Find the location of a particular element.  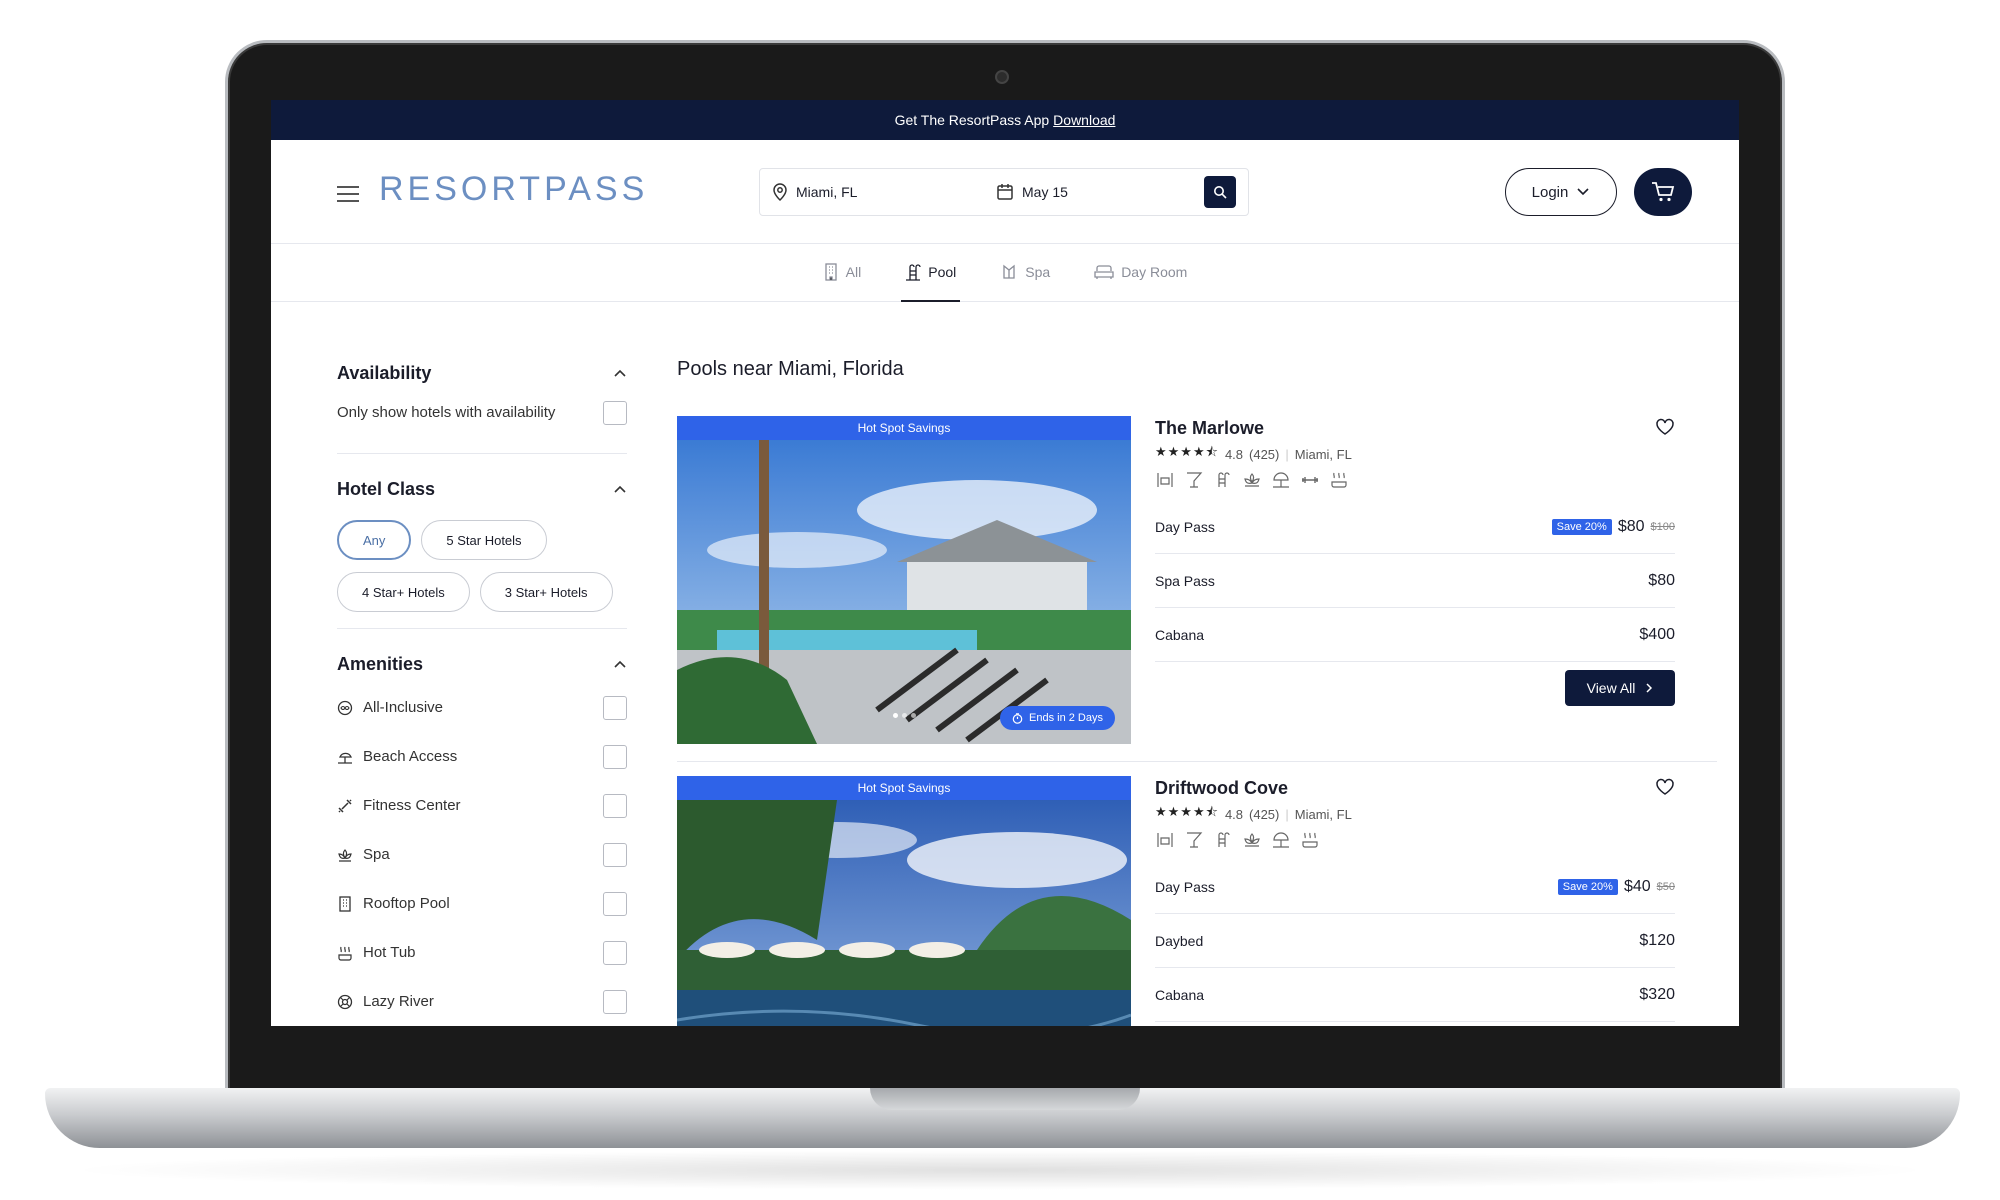

search-button is located at coordinates (1220, 192).